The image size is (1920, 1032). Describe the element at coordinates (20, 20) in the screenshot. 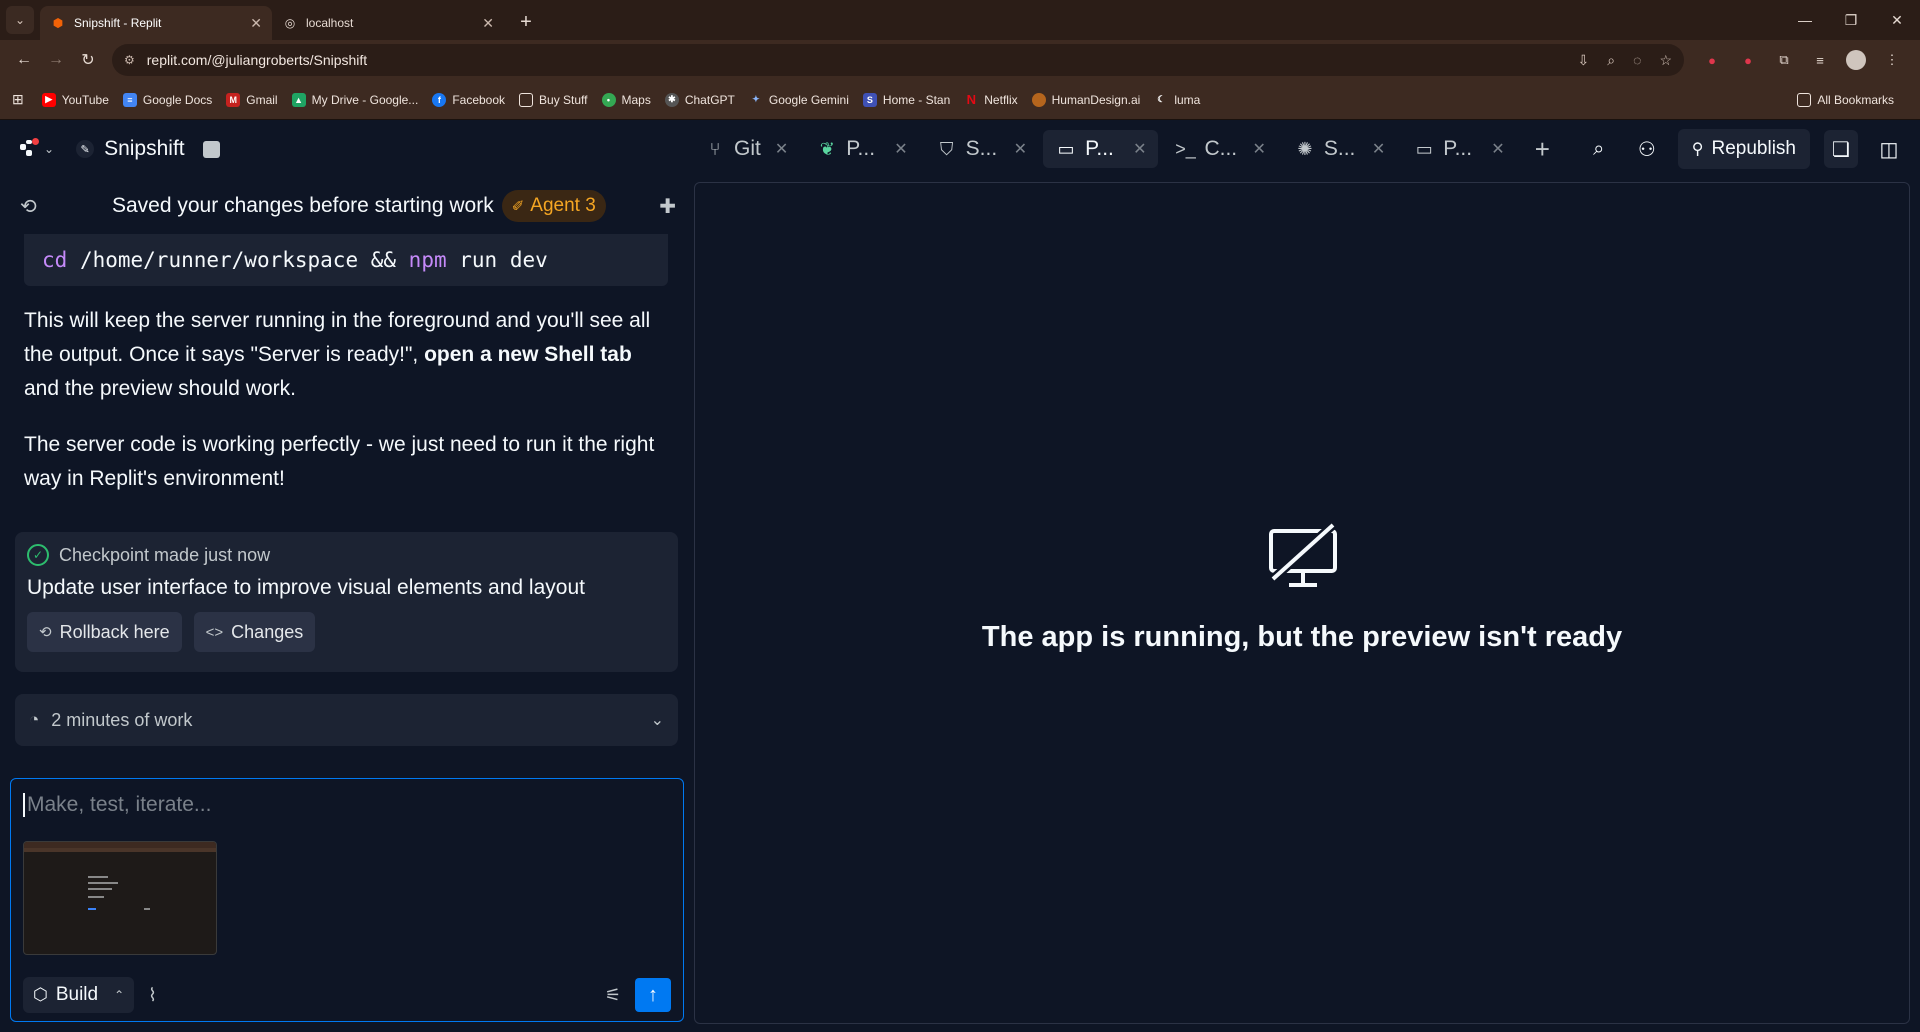

I see `tab-search-button: ⌄` at that location.